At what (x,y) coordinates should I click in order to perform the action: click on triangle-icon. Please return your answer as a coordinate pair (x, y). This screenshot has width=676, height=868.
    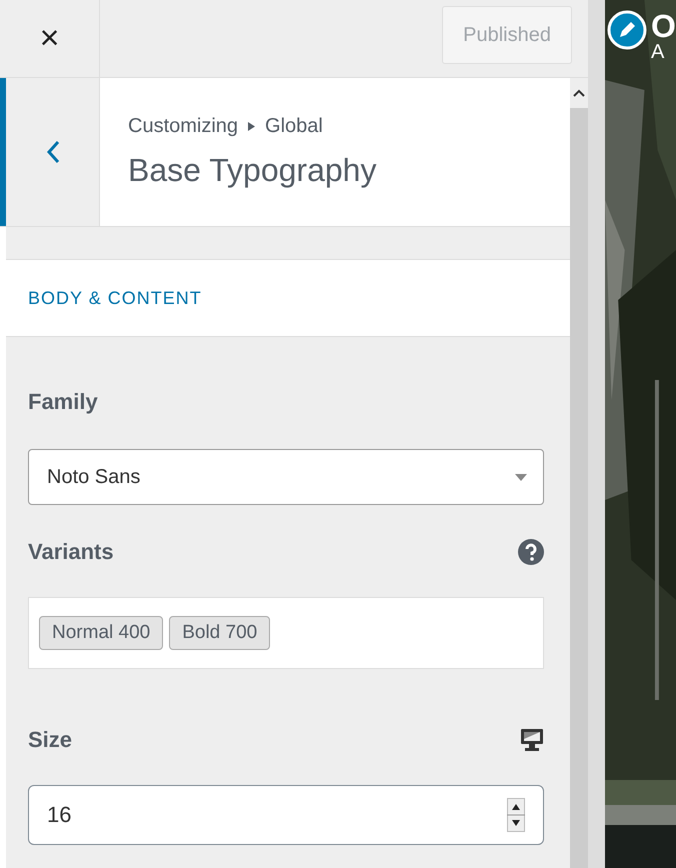
    Looking at the image, I should click on (252, 126).